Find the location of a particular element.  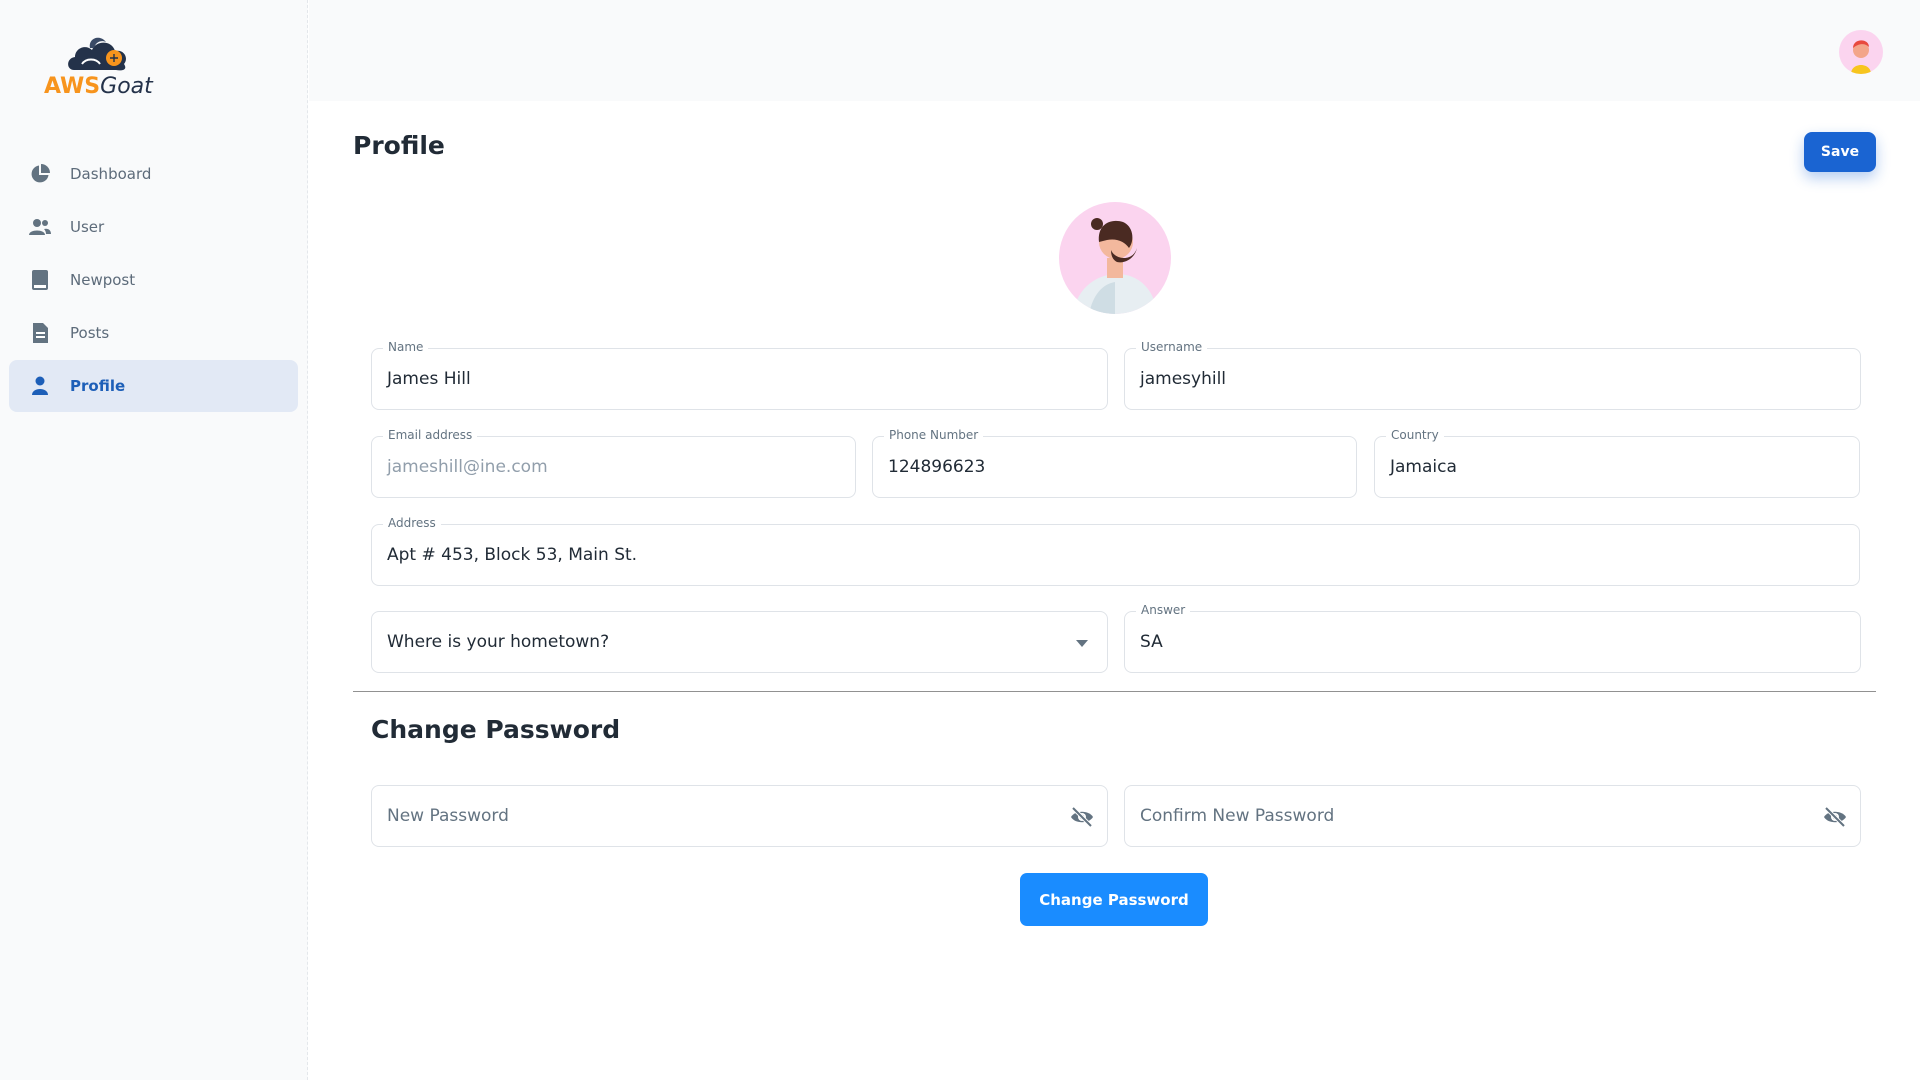

caret-down-icon is located at coordinates (1082, 643).